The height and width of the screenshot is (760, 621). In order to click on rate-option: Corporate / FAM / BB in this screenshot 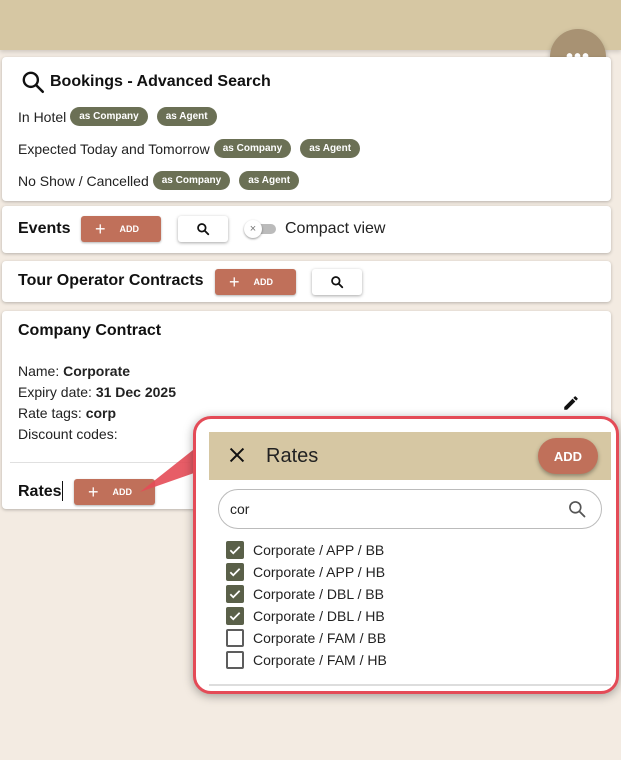, I will do `click(306, 638)`.